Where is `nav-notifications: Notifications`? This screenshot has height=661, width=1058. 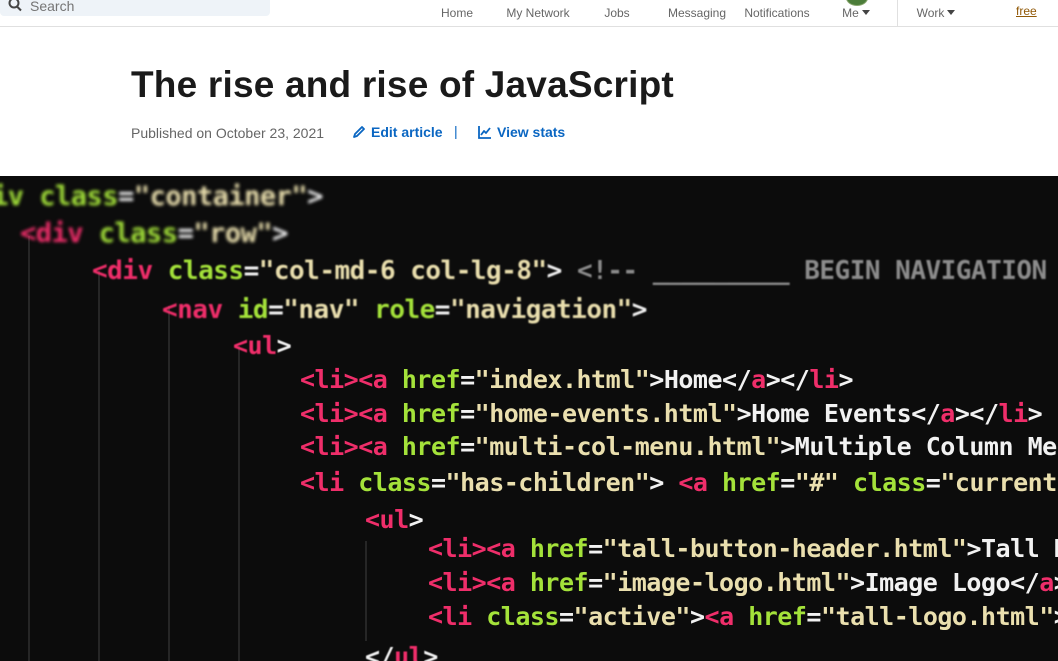
nav-notifications: Notifications is located at coordinates (777, 13).